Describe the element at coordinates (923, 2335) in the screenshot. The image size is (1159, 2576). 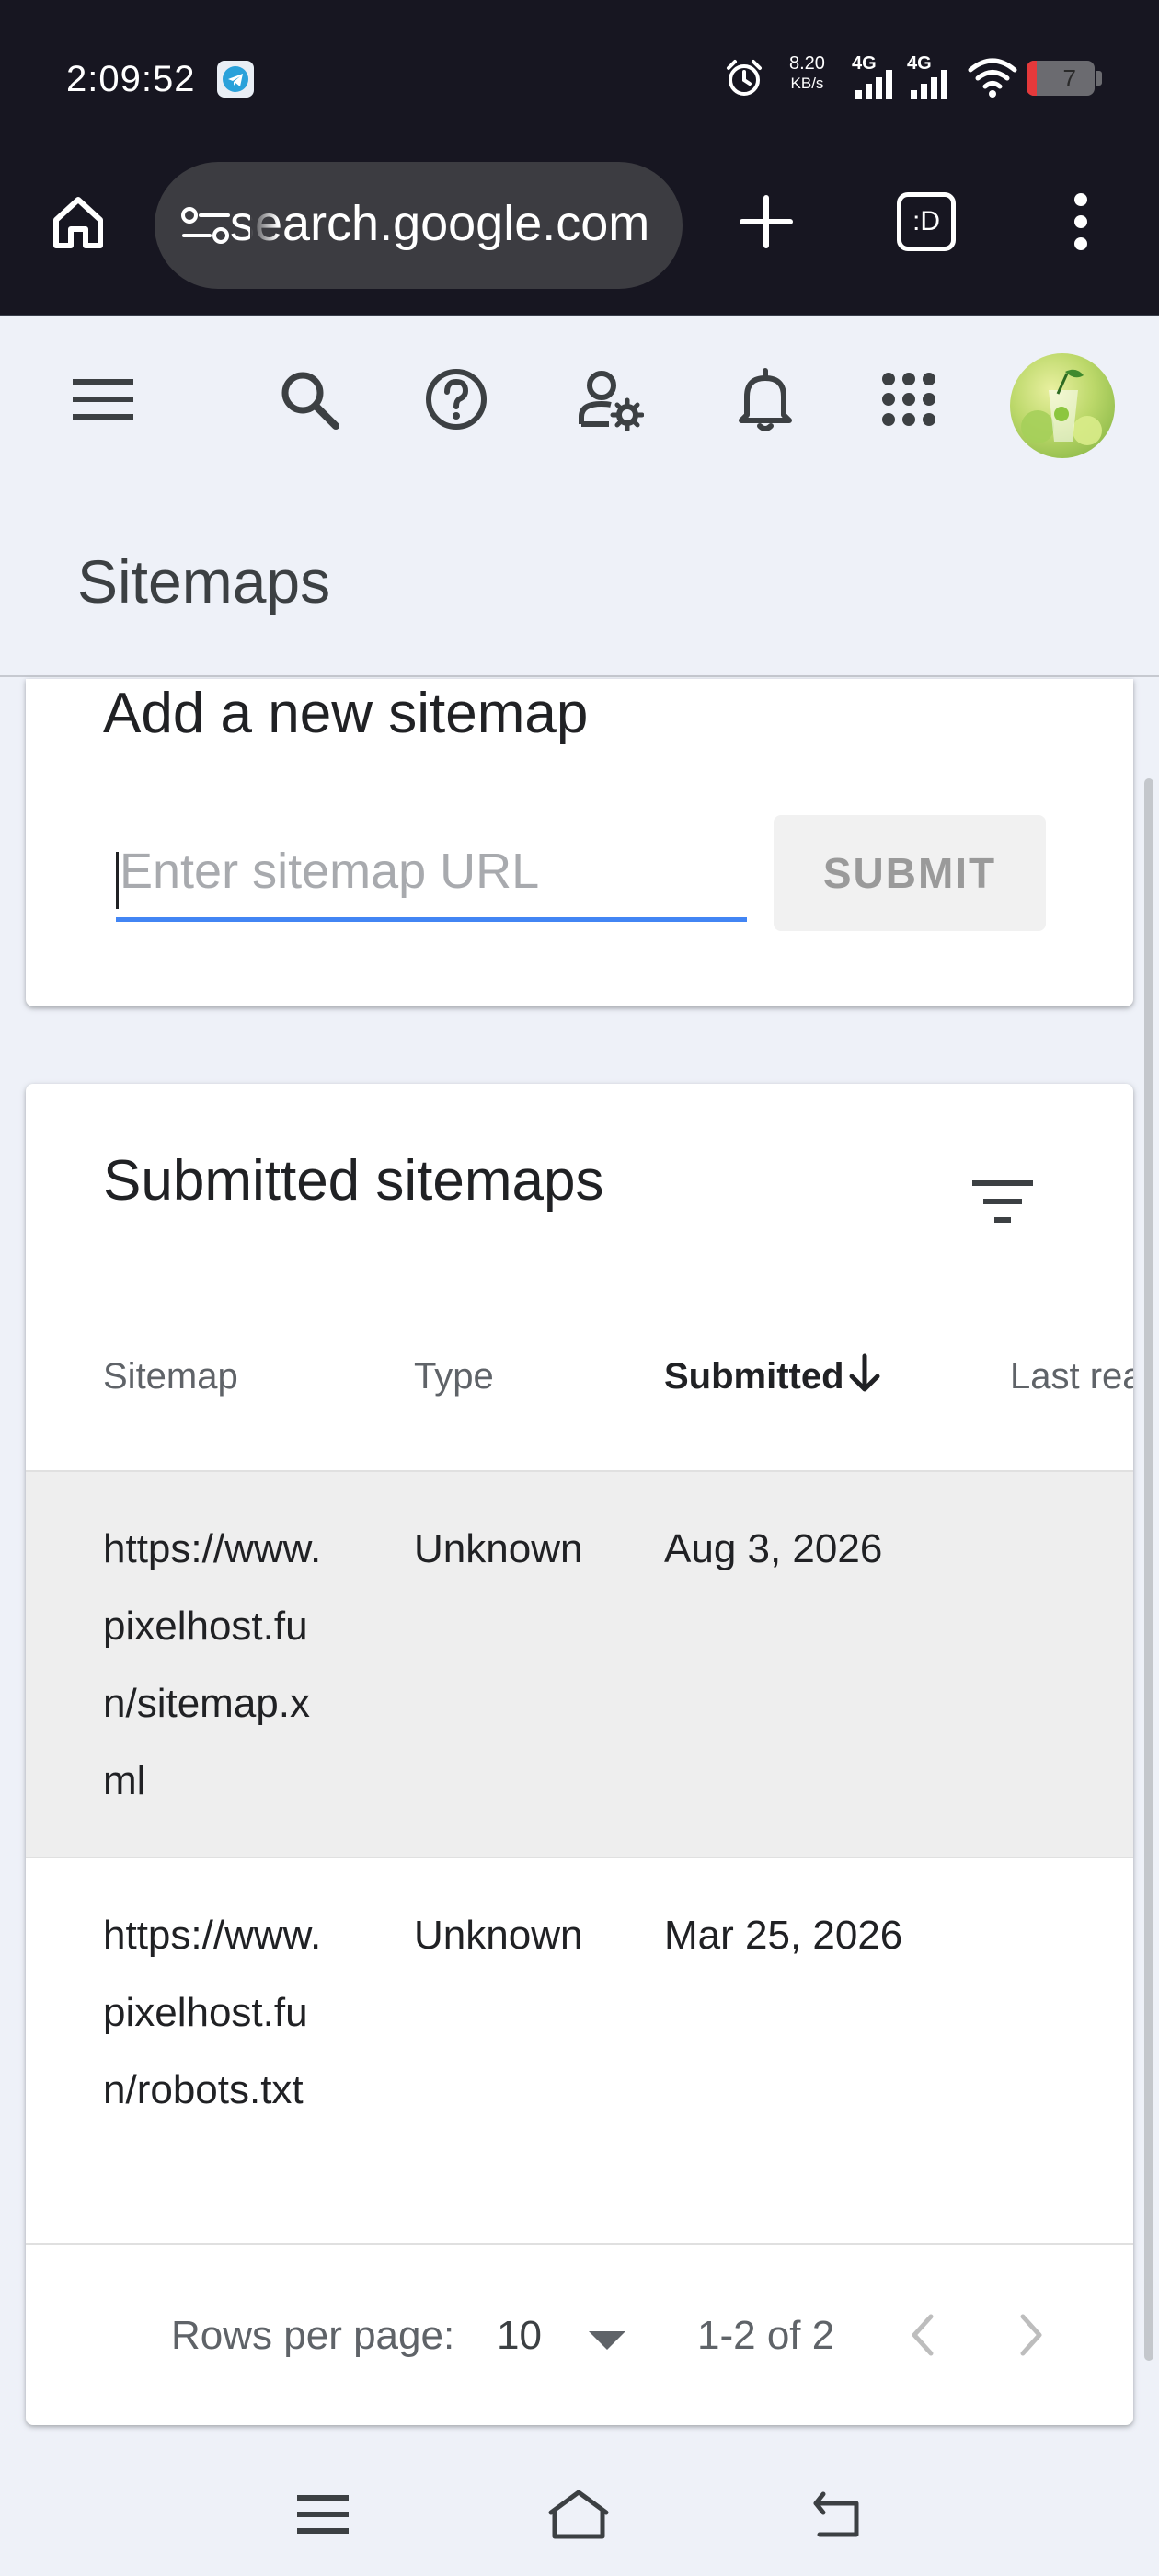
I see `previous-page-icon` at that location.